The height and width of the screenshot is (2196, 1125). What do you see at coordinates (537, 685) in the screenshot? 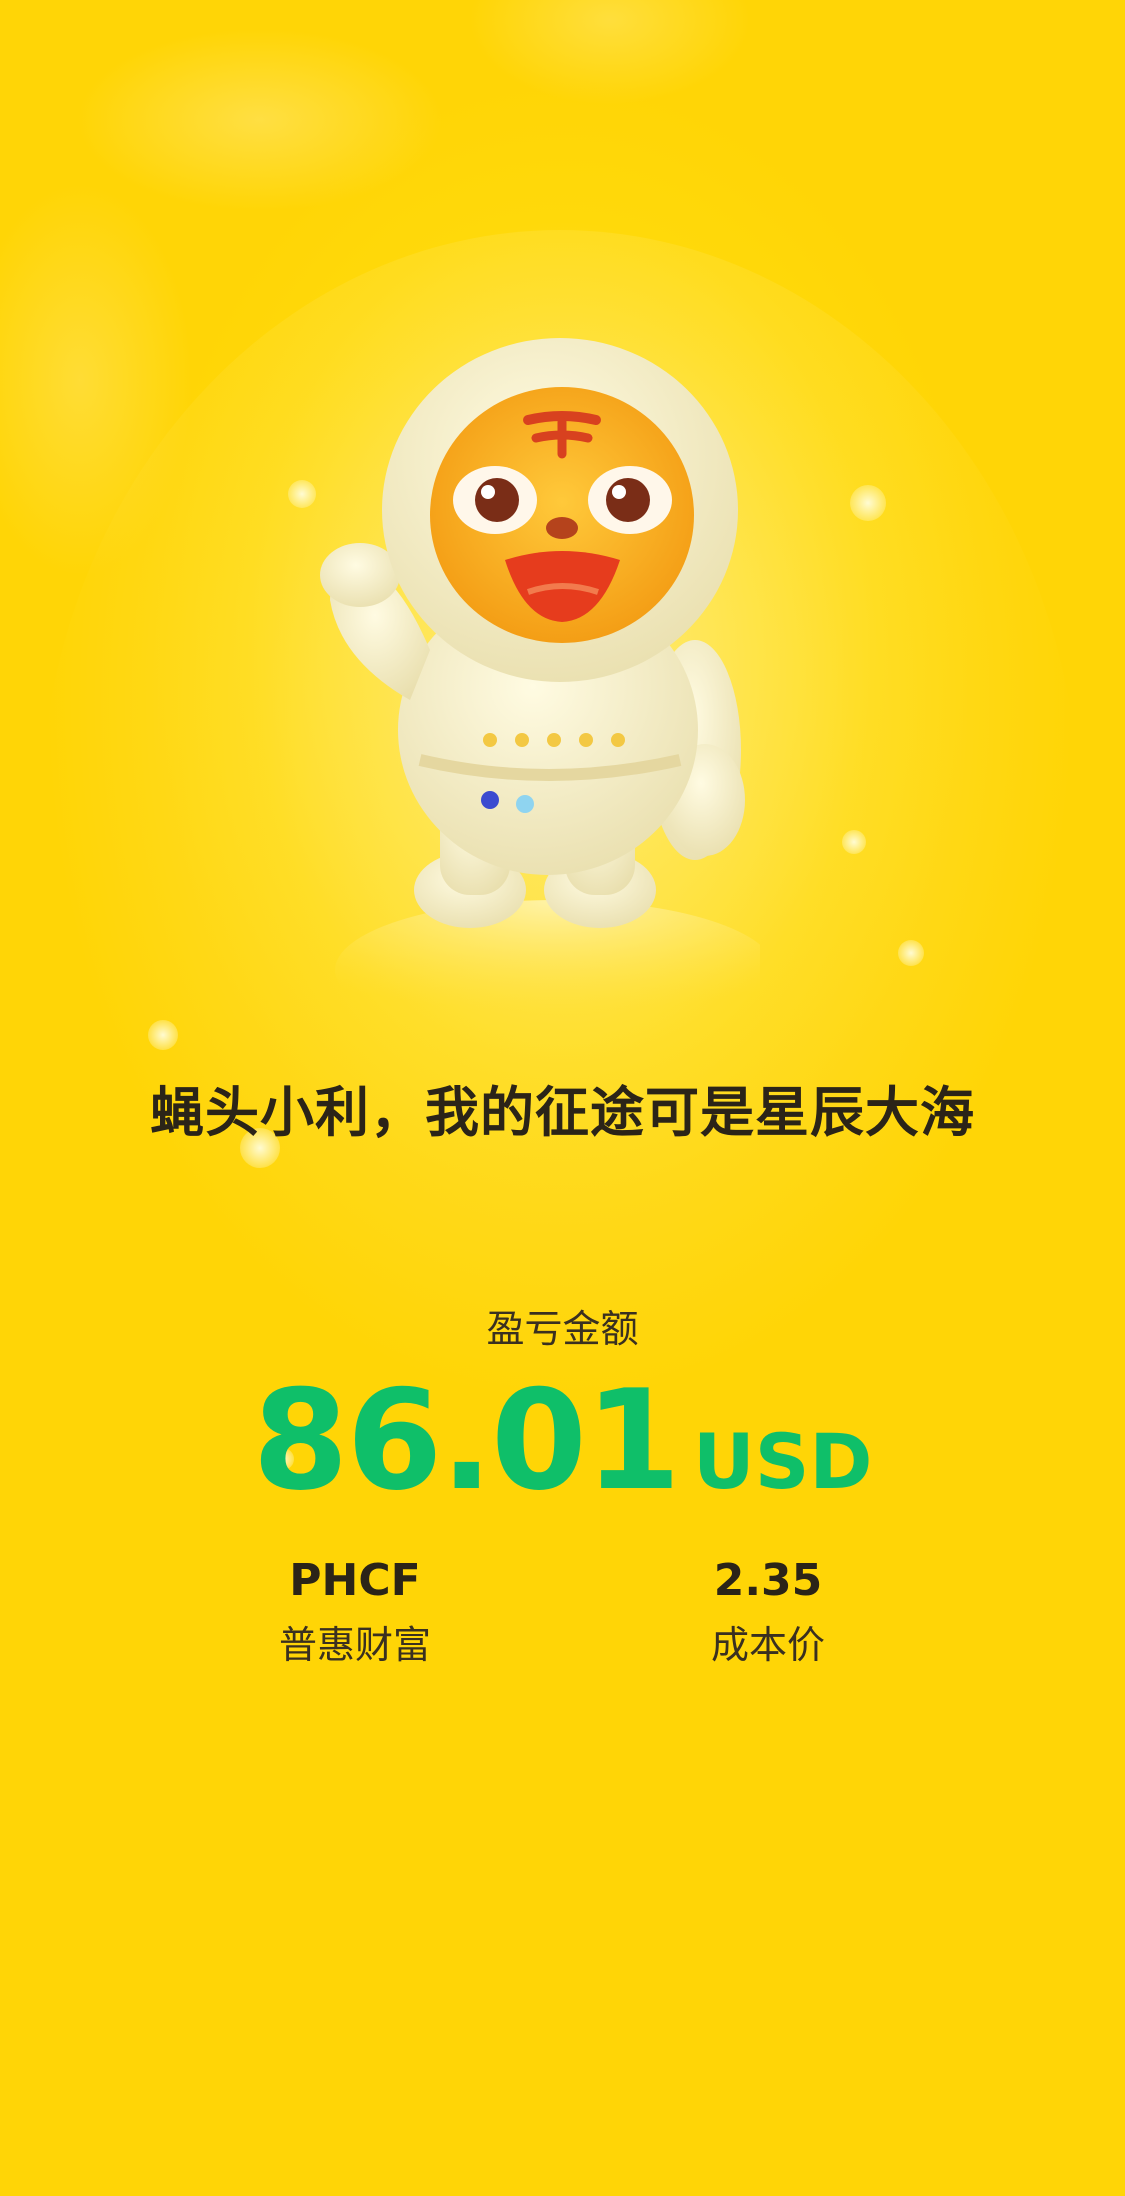
I see `tiger-astronaut-mascot-icon` at bounding box center [537, 685].